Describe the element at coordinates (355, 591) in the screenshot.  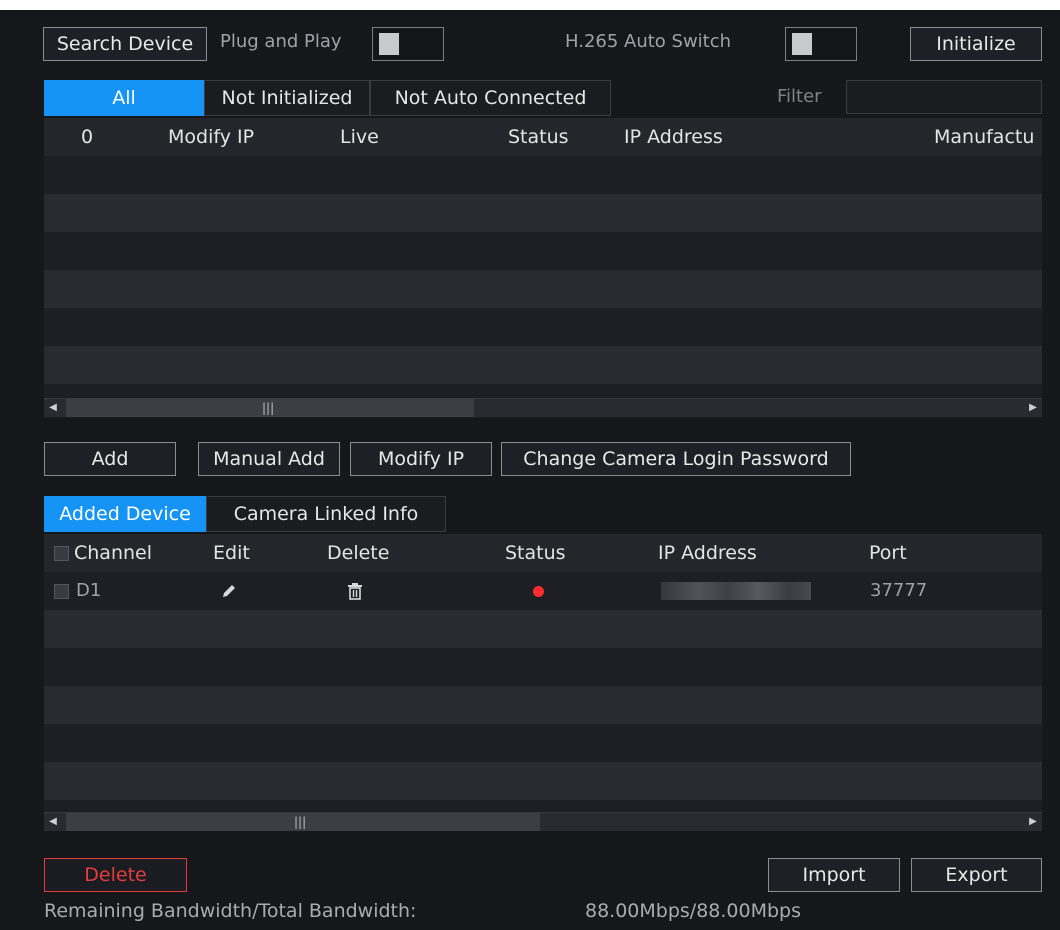
I see `trash-icon` at that location.